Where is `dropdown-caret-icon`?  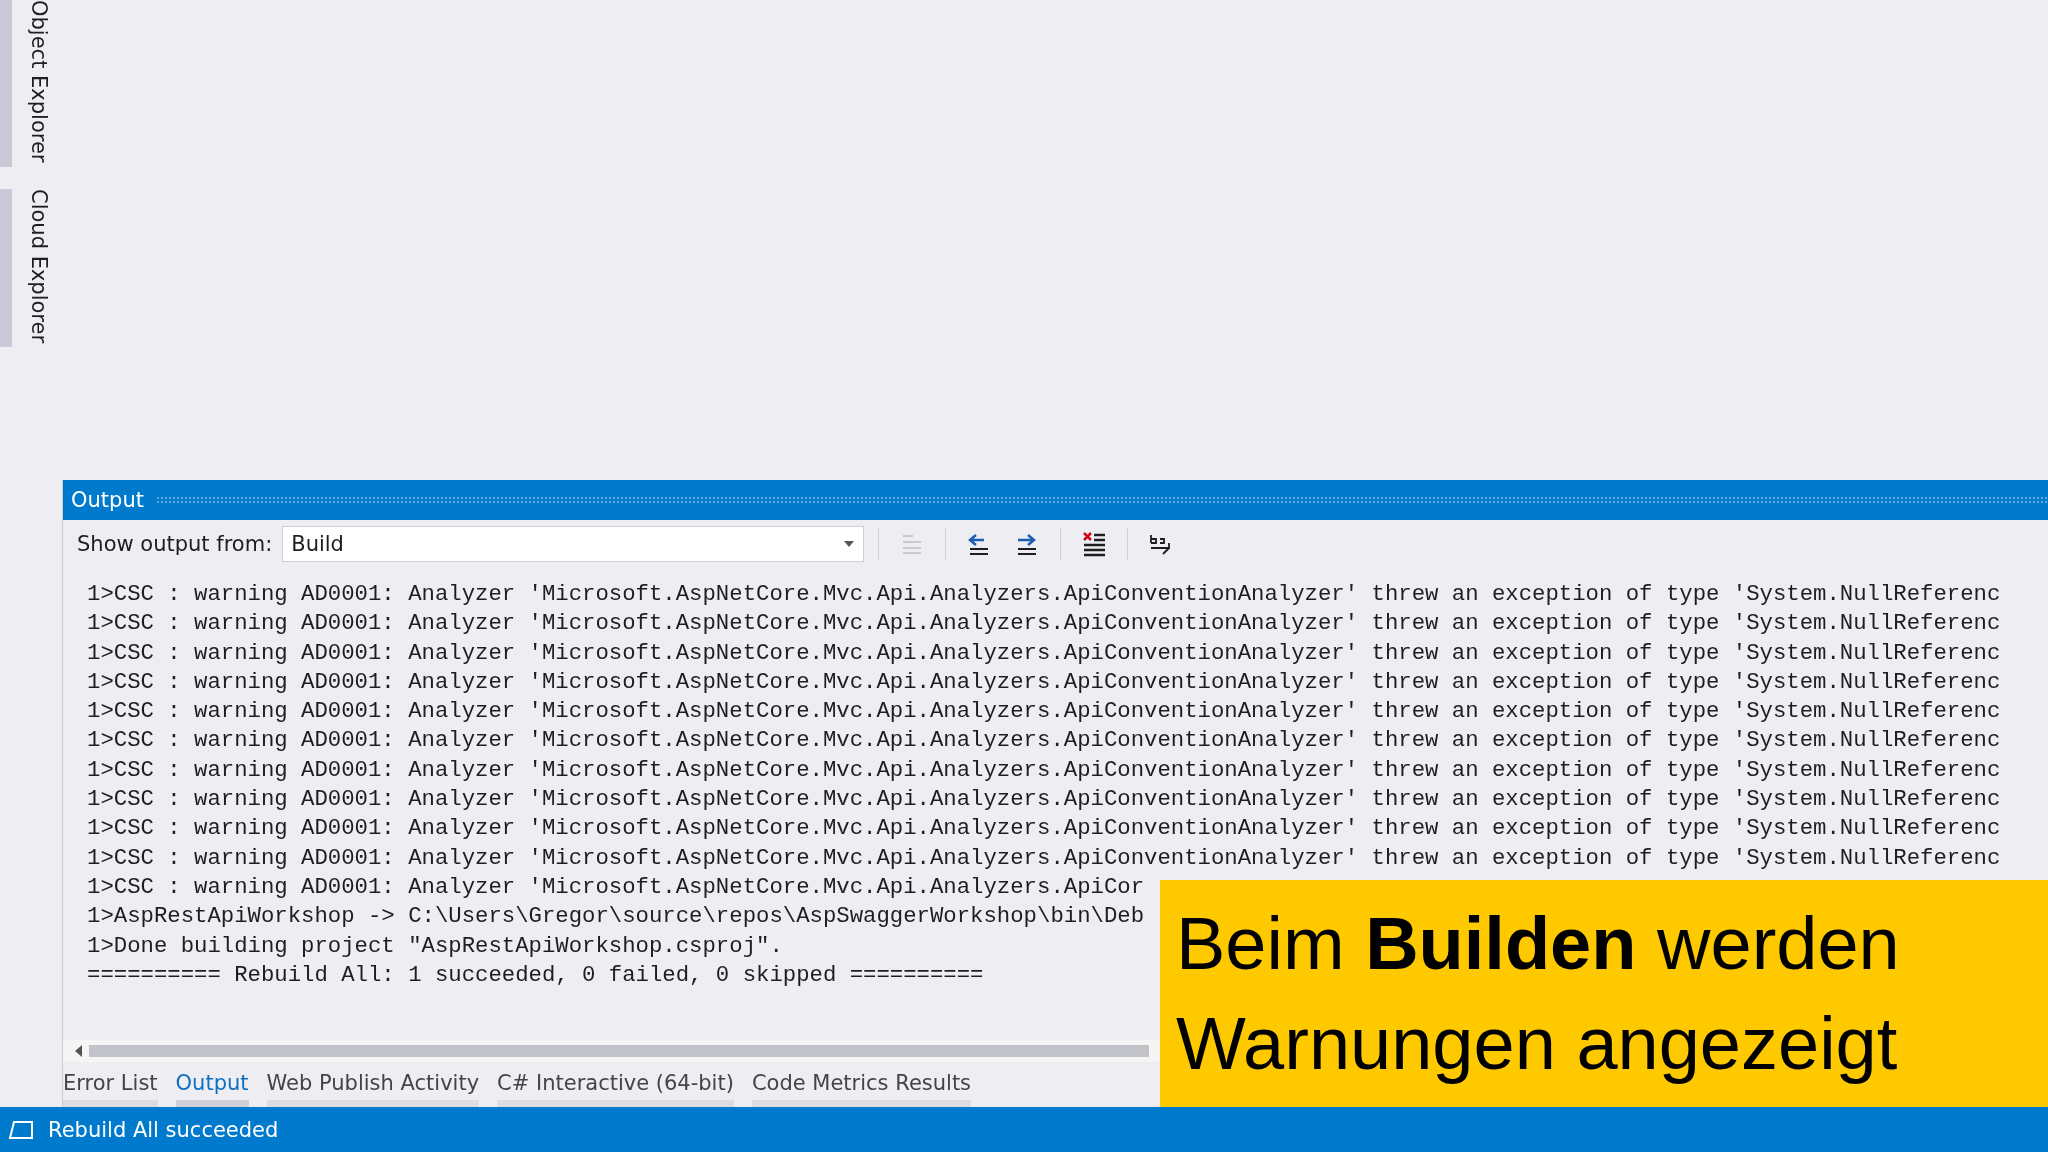 dropdown-caret-icon is located at coordinates (849, 544).